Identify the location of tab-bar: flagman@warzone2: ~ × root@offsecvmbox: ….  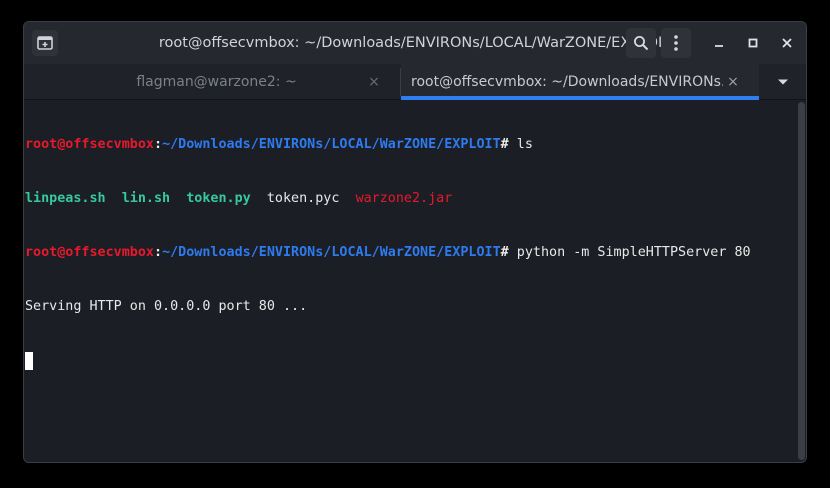
(415, 82).